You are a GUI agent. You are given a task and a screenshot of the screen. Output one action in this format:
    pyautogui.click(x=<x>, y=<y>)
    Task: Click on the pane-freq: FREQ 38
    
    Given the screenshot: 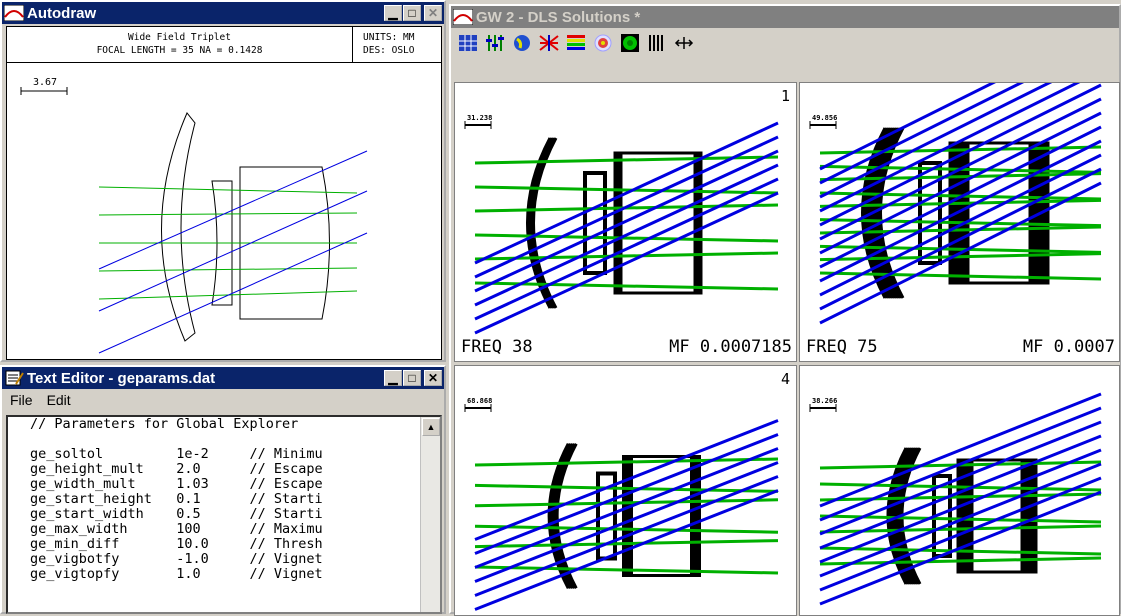 What is the action you would take?
    pyautogui.click(x=497, y=347)
    